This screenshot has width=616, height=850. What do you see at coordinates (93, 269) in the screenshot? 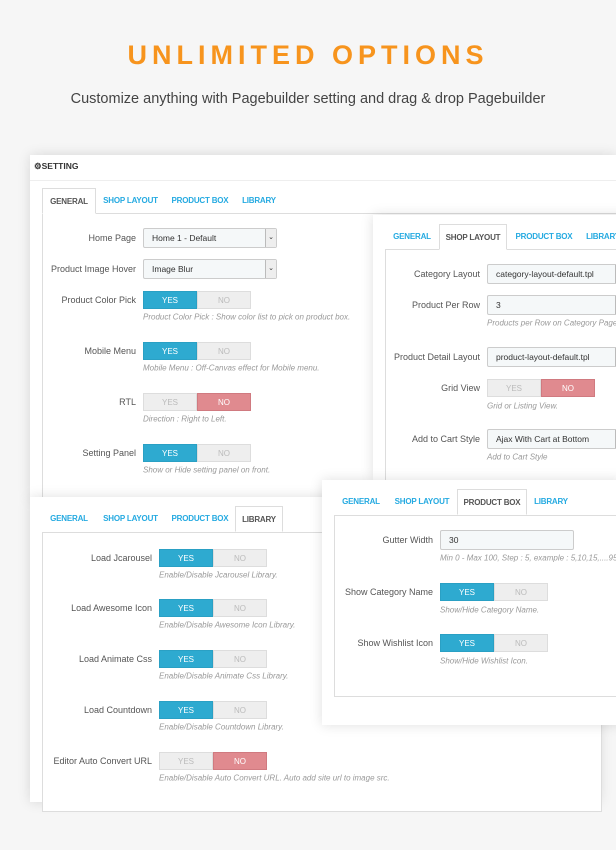
I see `product-image-hover-label: Product Image Hover` at bounding box center [93, 269].